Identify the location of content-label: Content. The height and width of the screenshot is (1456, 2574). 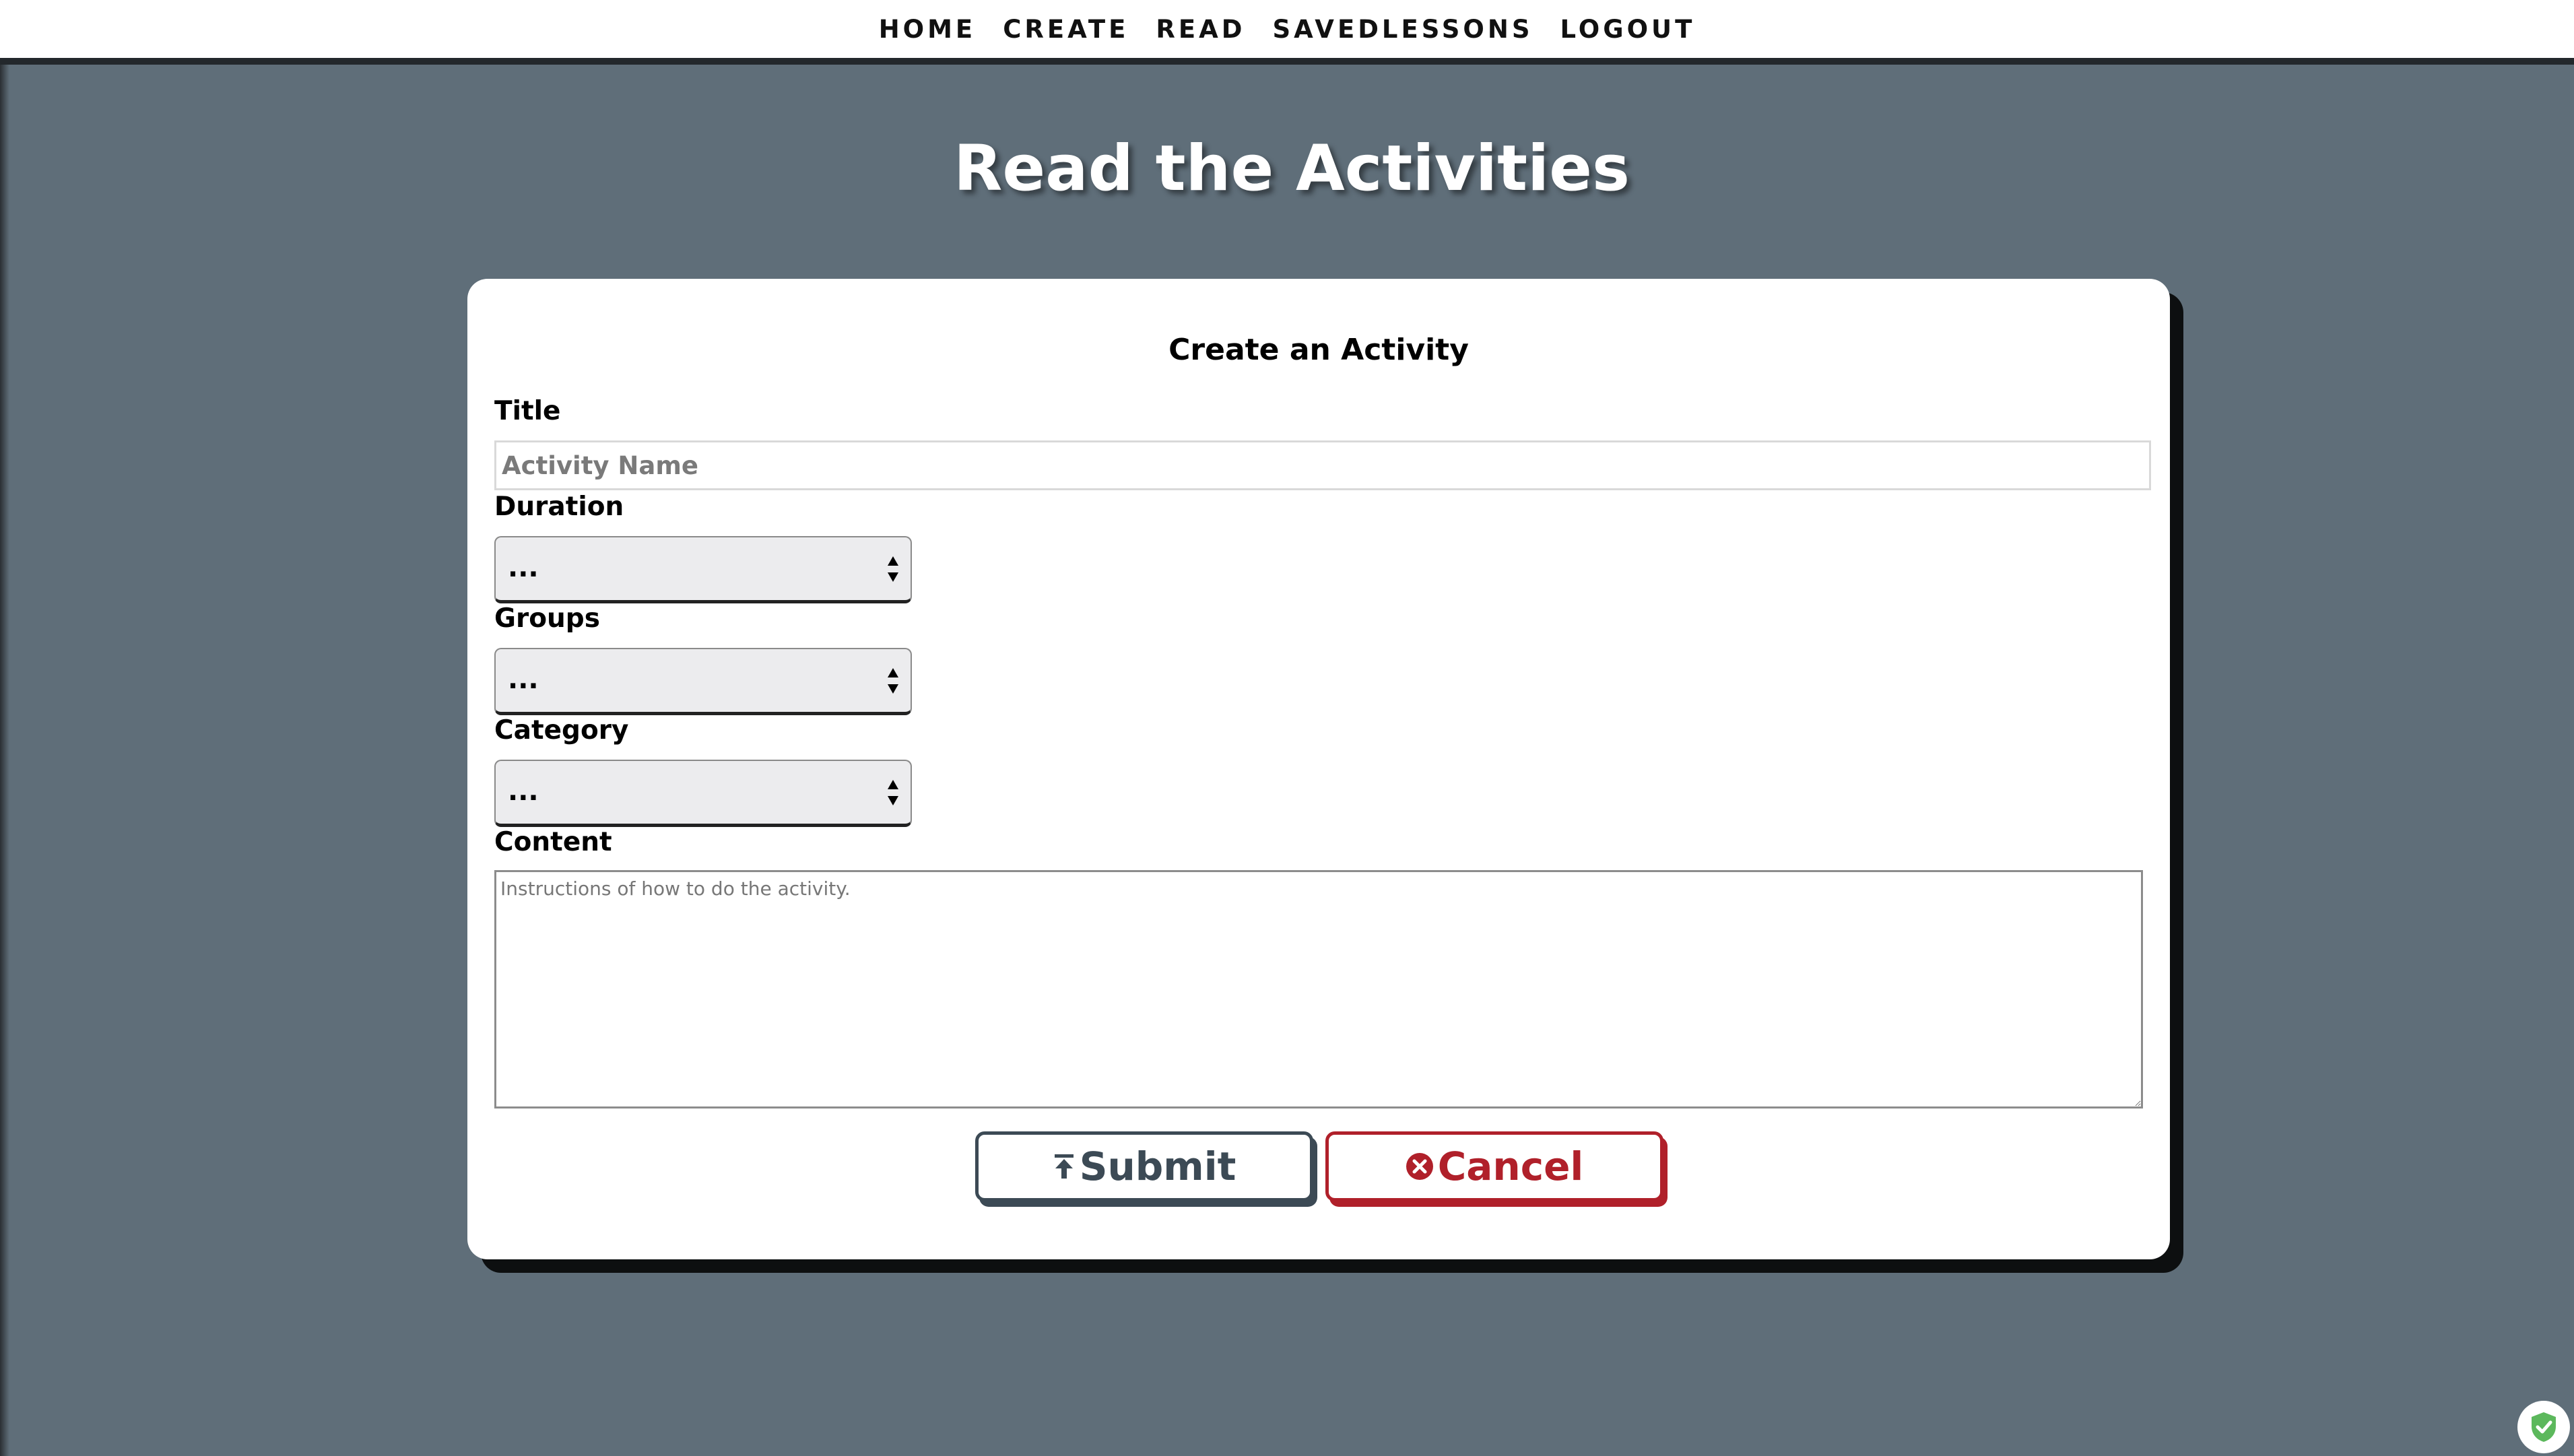
(553, 842).